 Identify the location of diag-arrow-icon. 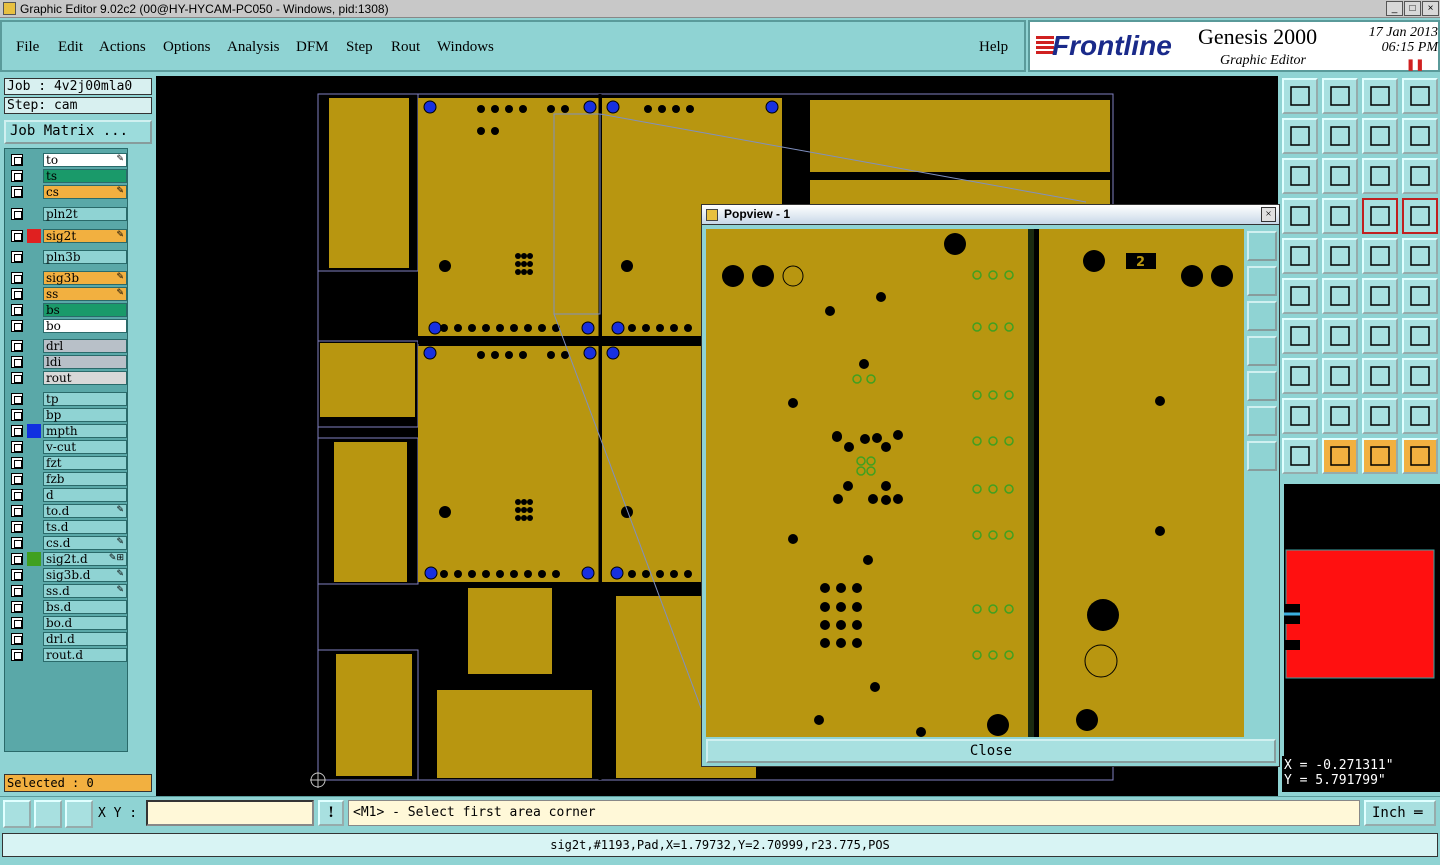
(1420, 296).